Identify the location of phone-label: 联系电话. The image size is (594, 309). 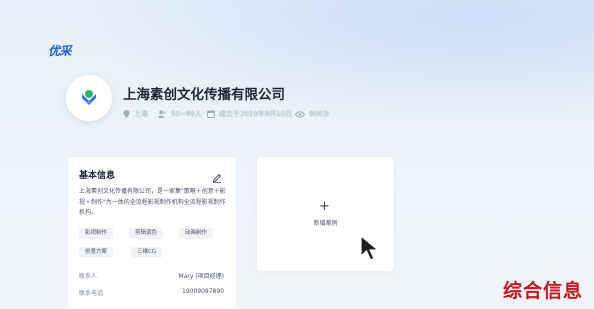
(91, 293).